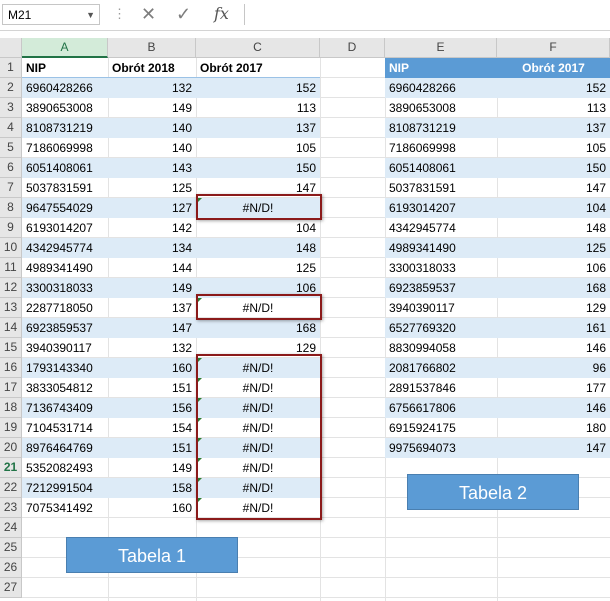  What do you see at coordinates (11, 488) in the screenshot?
I see `row-header-22: 22` at bounding box center [11, 488].